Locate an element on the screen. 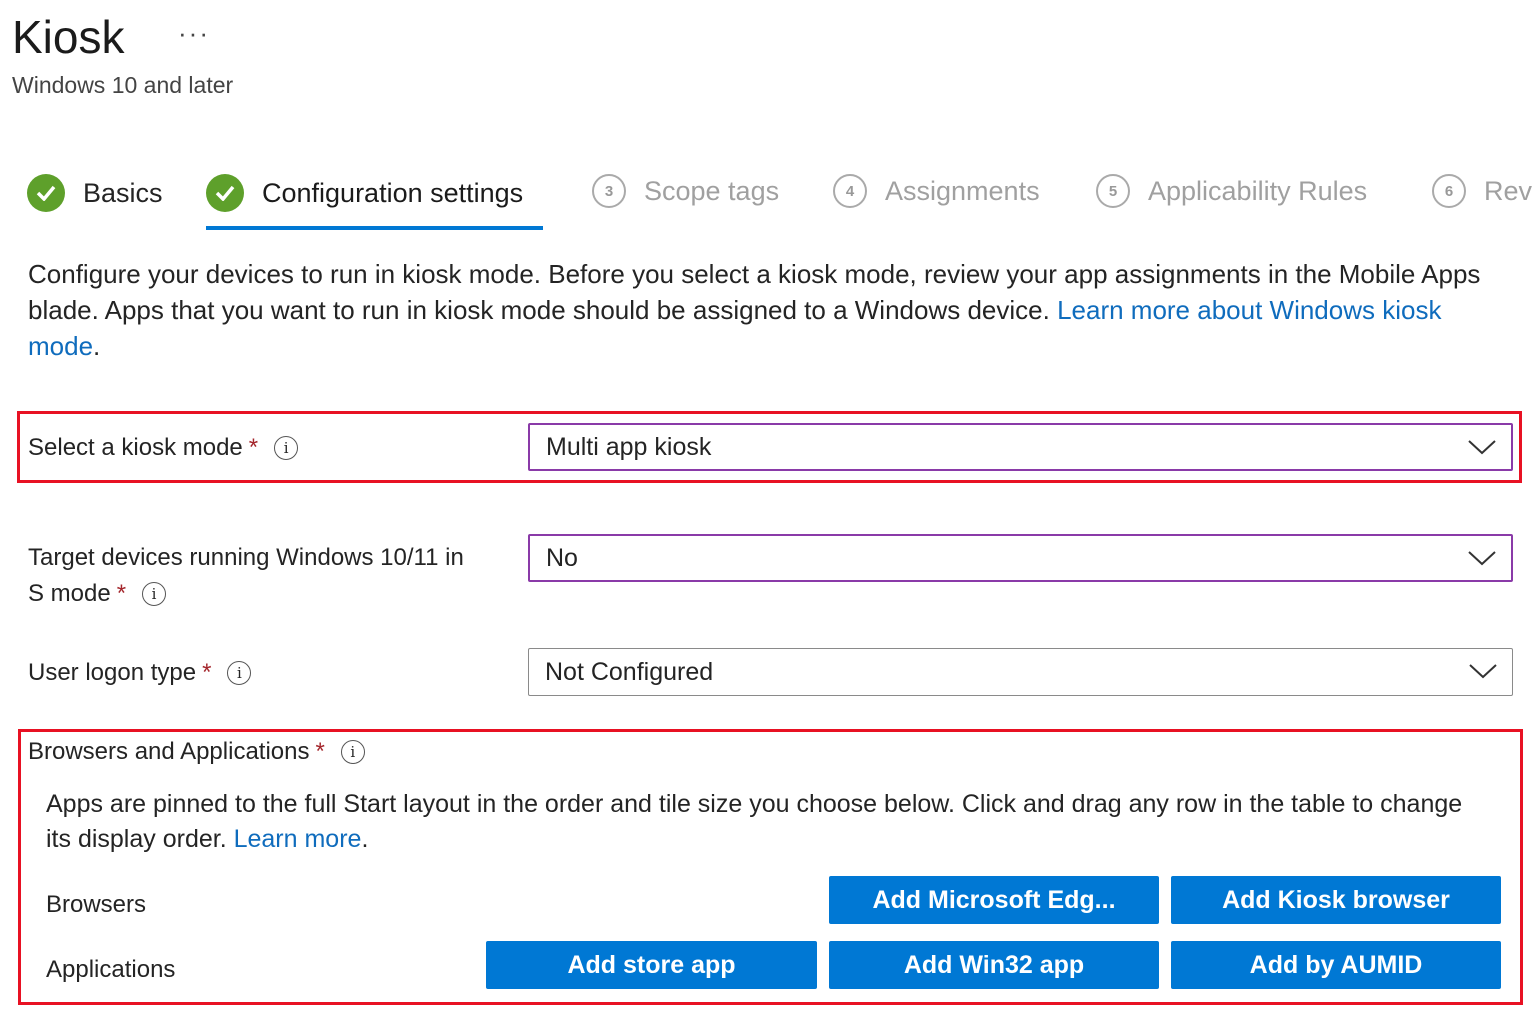 Image resolution: width=1532 pixels, height=1018 pixels. apps-label: Browsers and Applications * i is located at coordinates (196, 752).